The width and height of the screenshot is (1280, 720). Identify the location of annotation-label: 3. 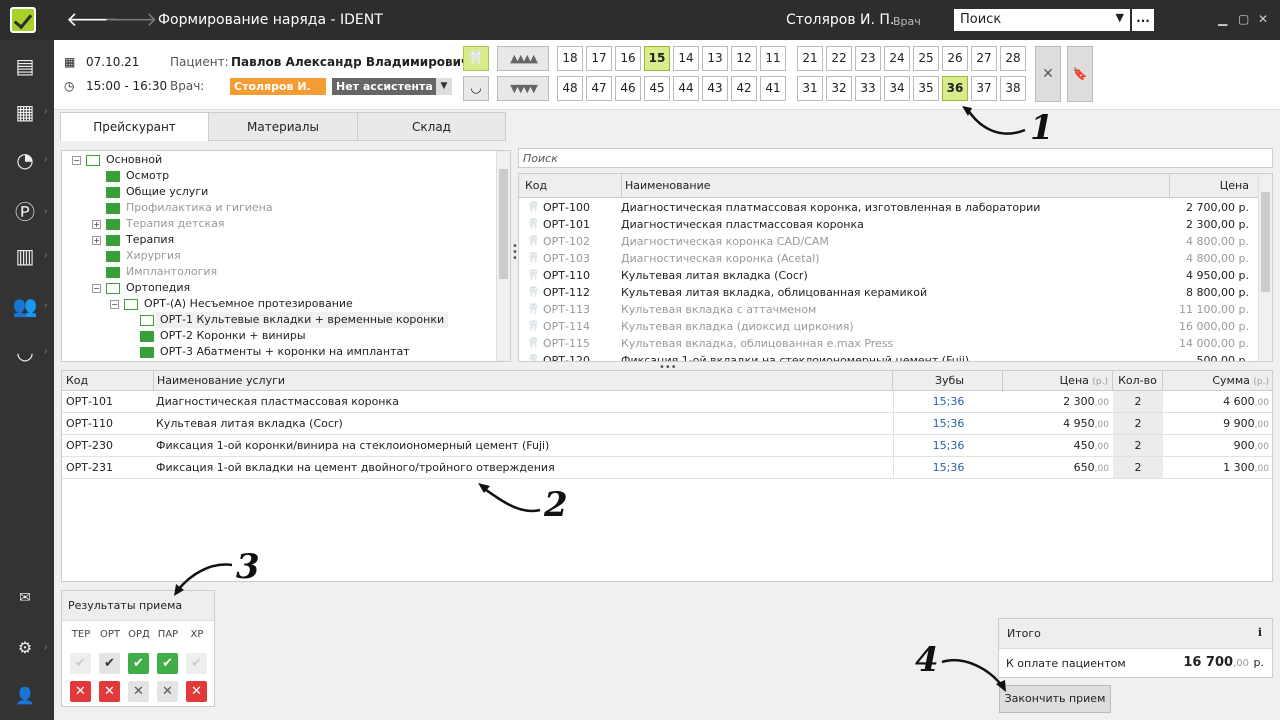
(248, 567).